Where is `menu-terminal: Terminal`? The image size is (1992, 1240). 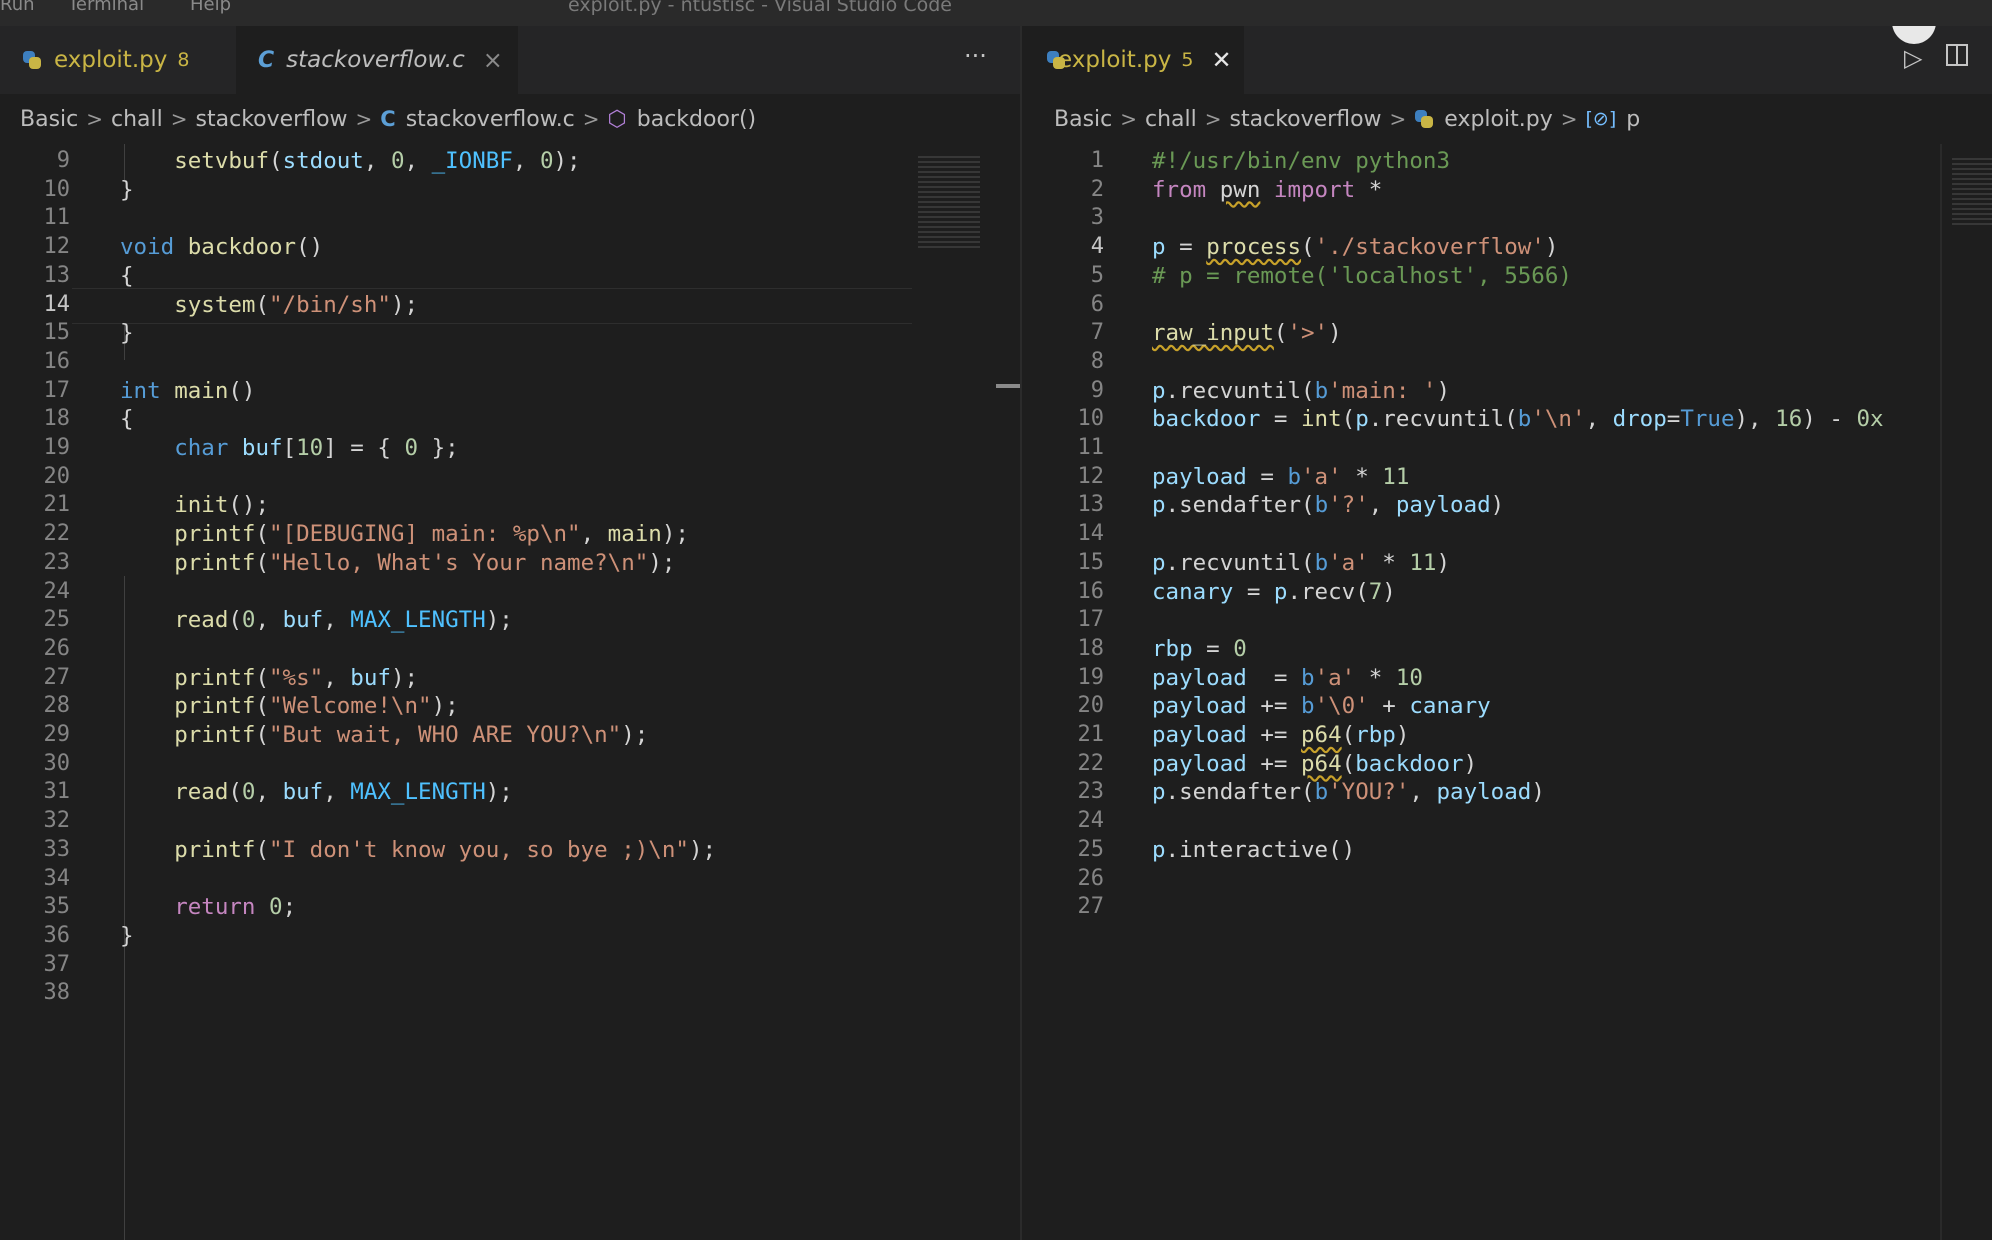 menu-terminal: Terminal is located at coordinates (106, 7).